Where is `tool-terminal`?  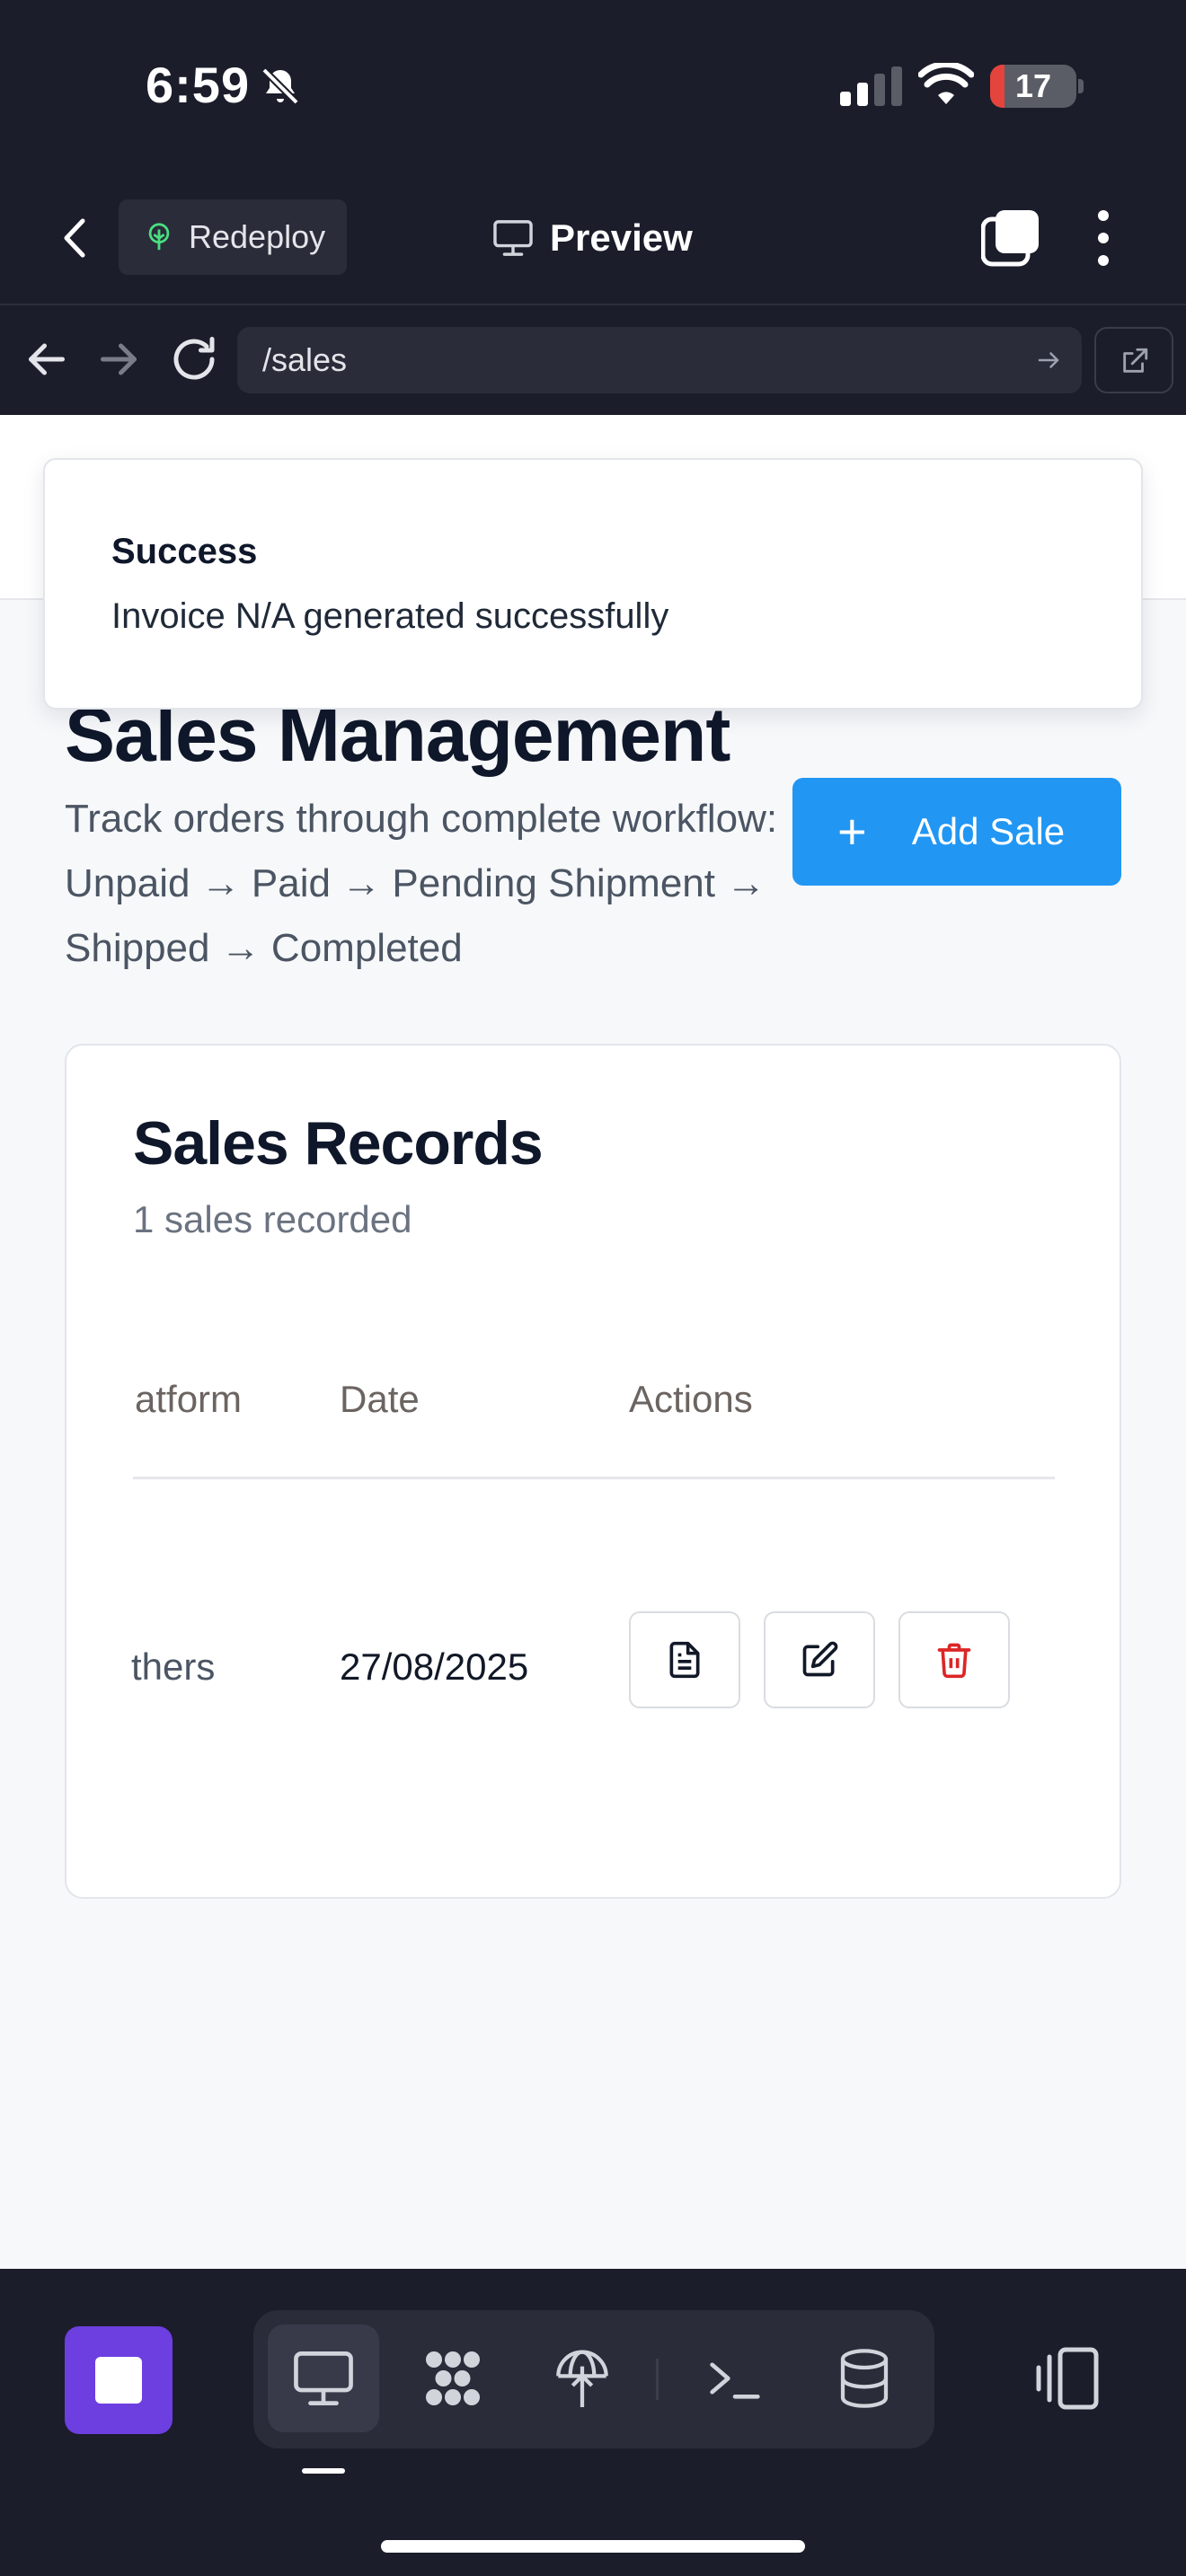
tool-terminal is located at coordinates (735, 2378).